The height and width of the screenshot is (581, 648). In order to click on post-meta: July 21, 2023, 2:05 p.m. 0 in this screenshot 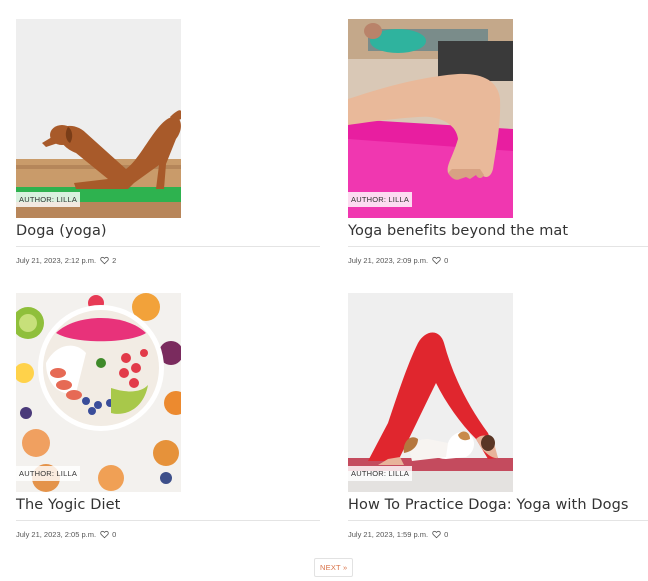, I will do `click(168, 534)`.